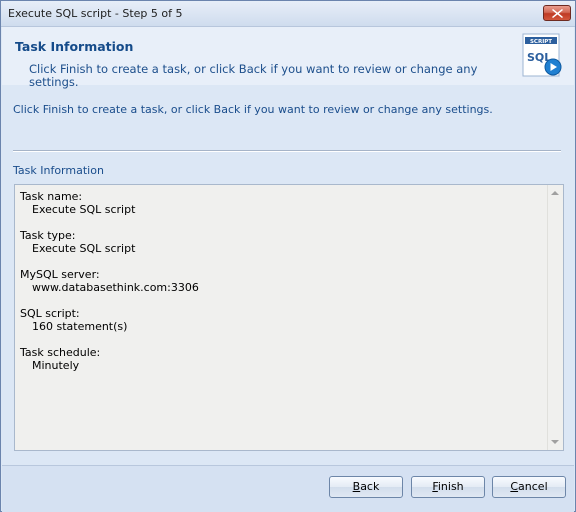 This screenshot has width=576, height=512. Describe the element at coordinates (287, 151) in the screenshot. I see `separator` at that location.